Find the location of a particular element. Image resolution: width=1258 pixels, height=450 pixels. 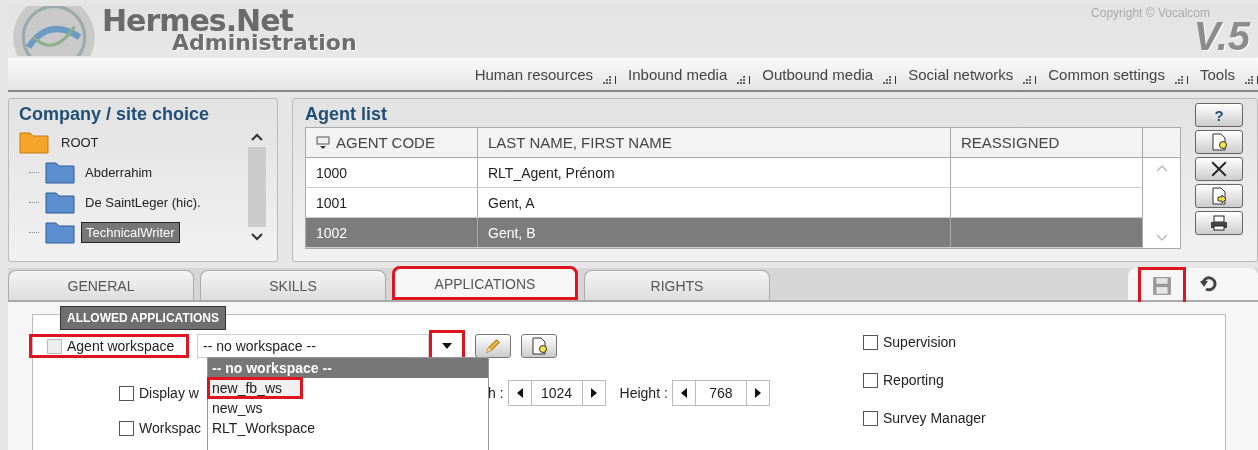

filter-icon is located at coordinates (323, 142).